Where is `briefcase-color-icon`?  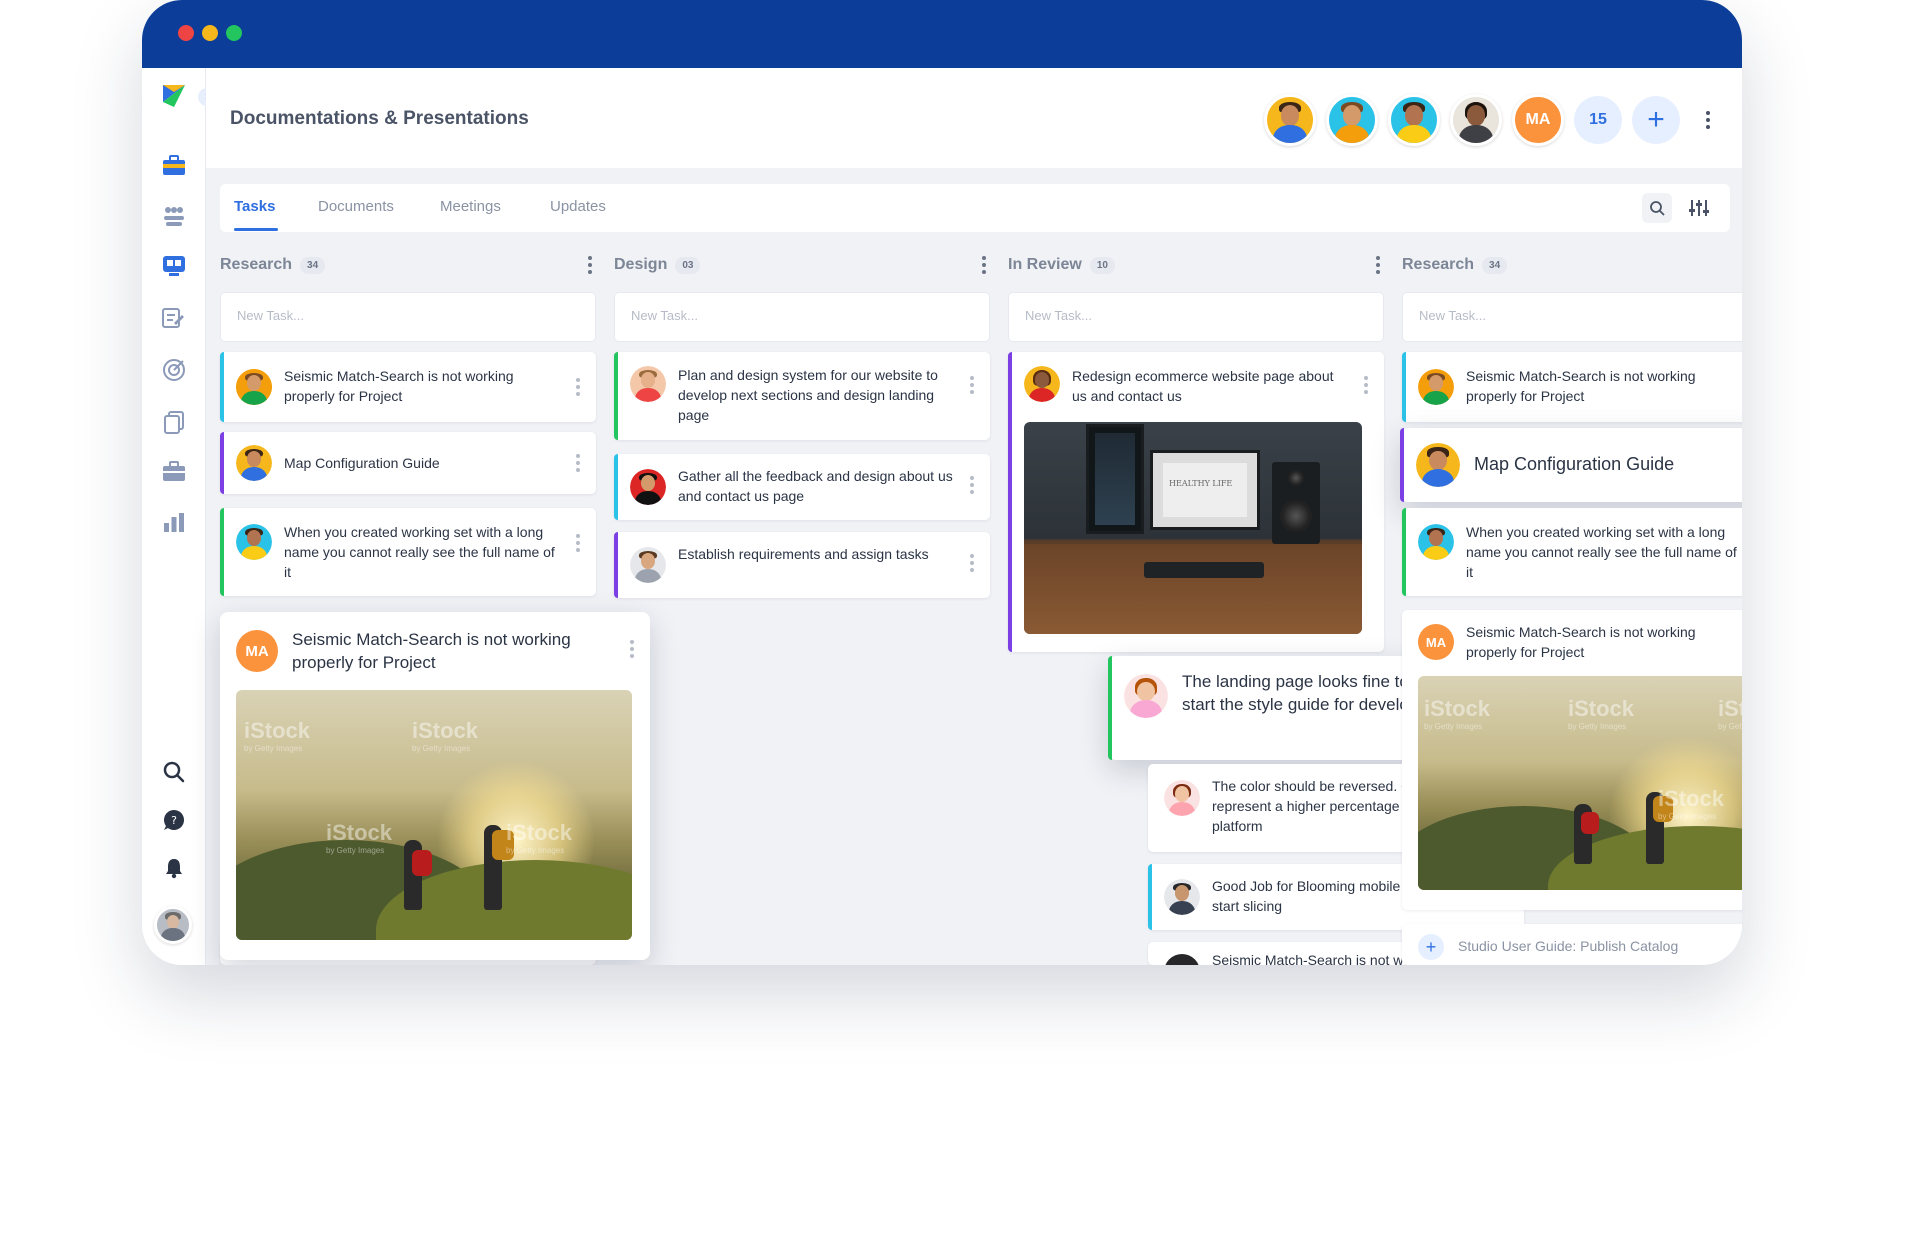
briefcase-color-icon is located at coordinates (174, 166).